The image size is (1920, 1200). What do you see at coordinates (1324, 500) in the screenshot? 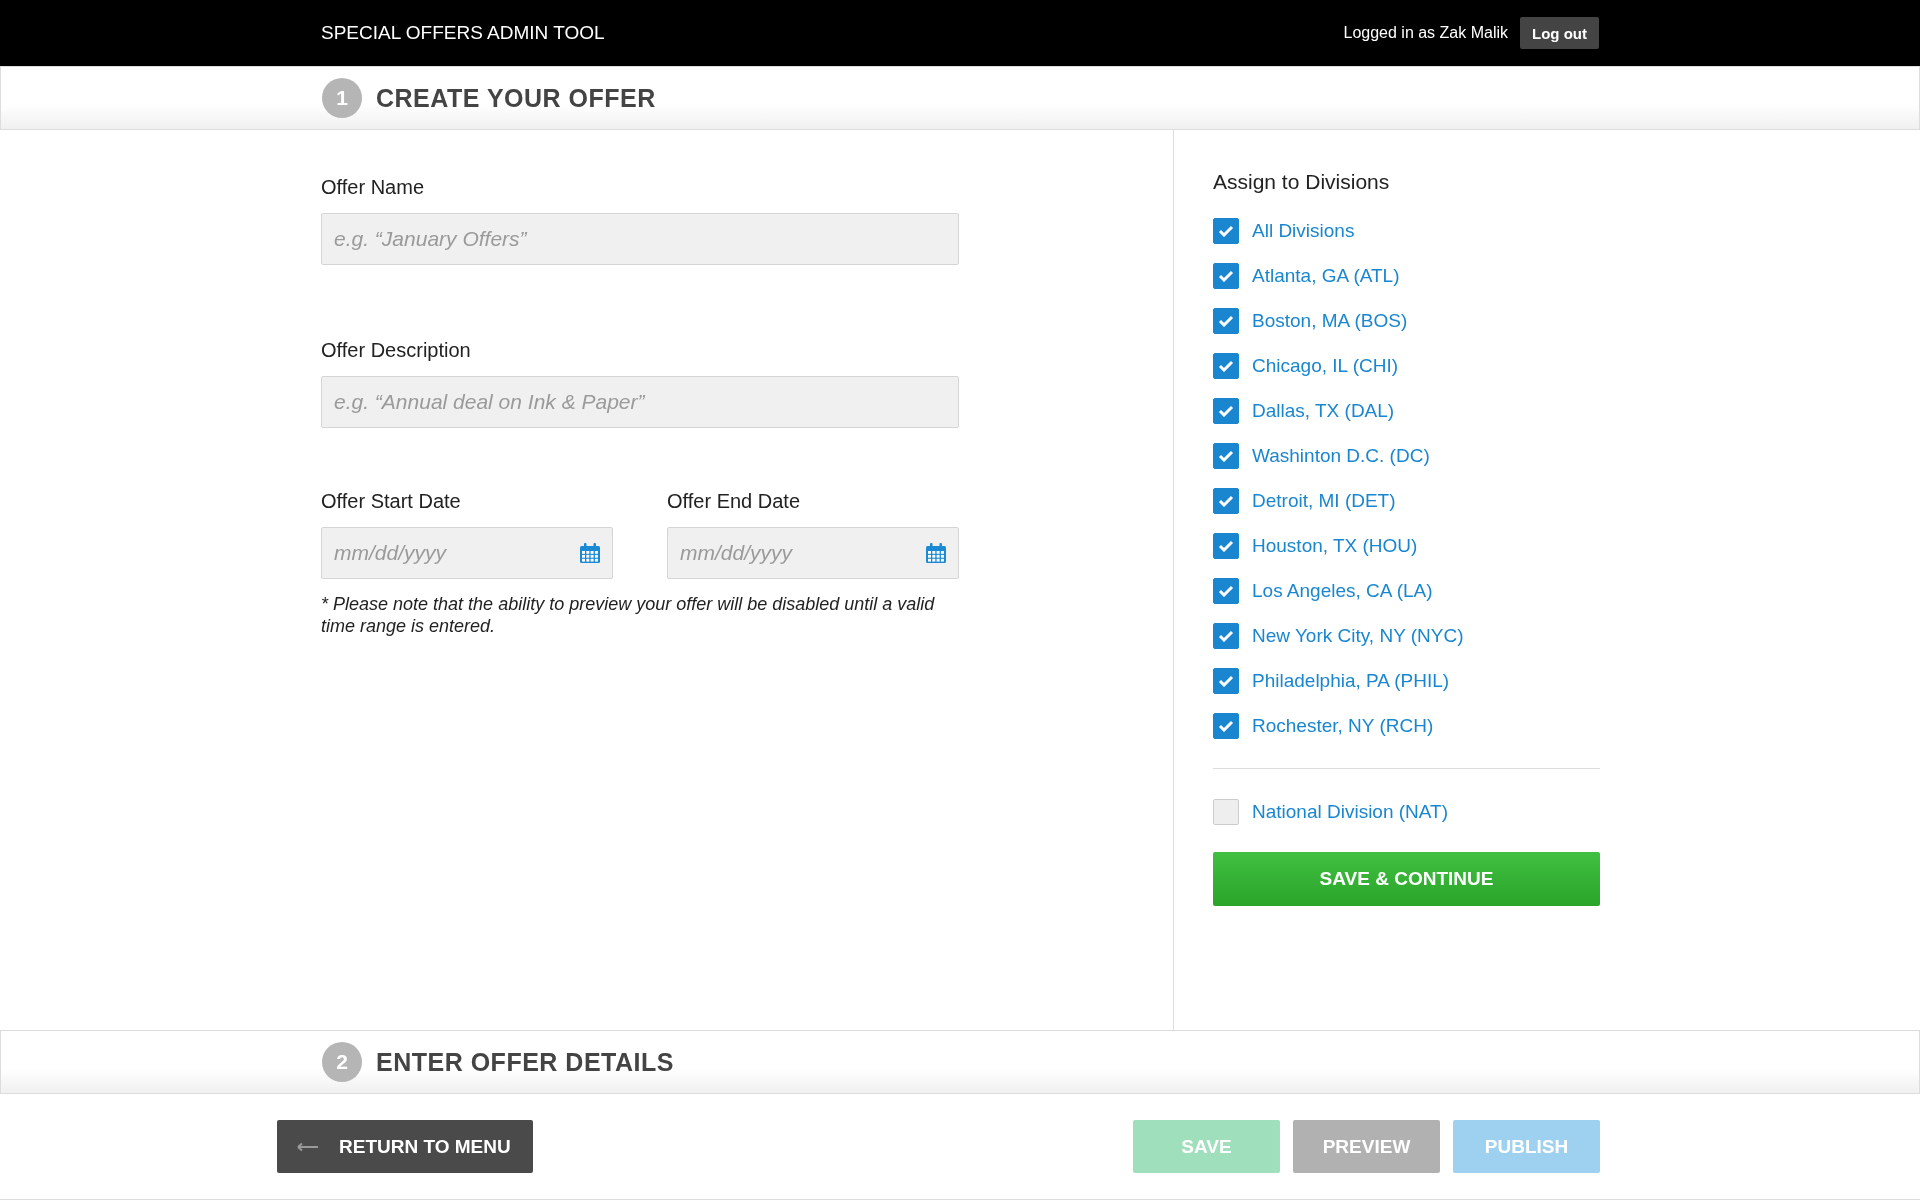
I see `division-label: Detroit, MI (DET)` at bounding box center [1324, 500].